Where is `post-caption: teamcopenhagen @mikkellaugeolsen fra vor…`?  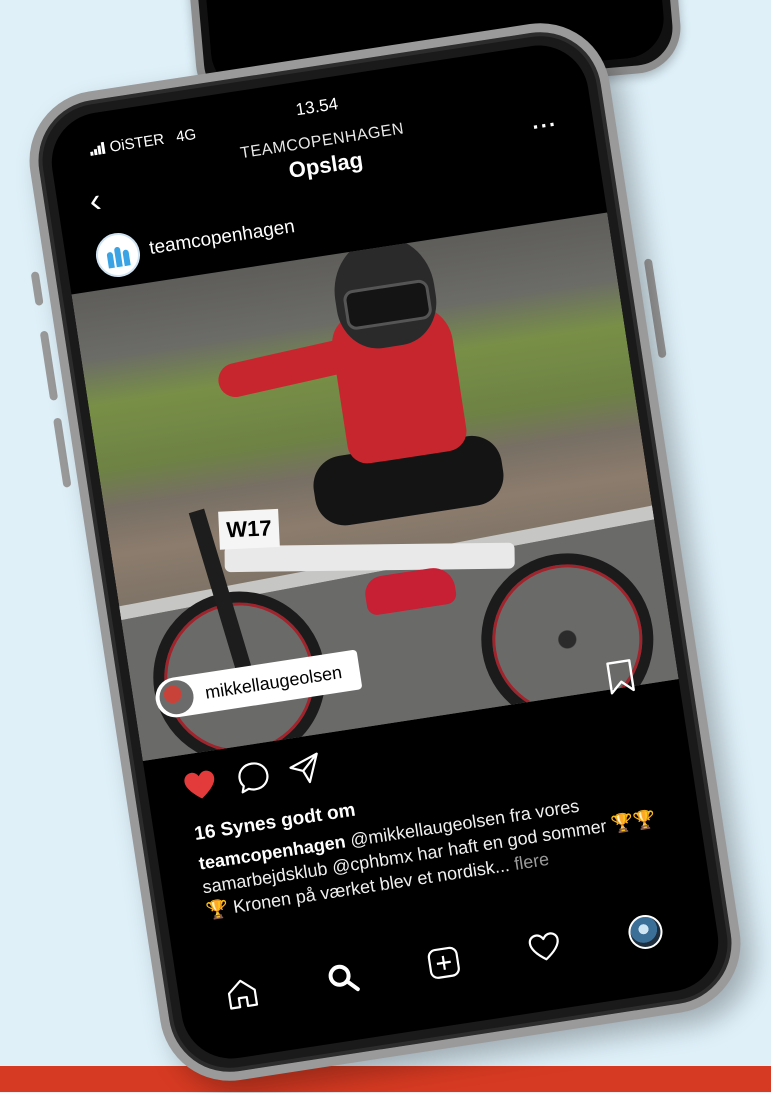 post-caption: teamcopenhagen @mikkellaugeolsen fra vor… is located at coordinates (431, 852).